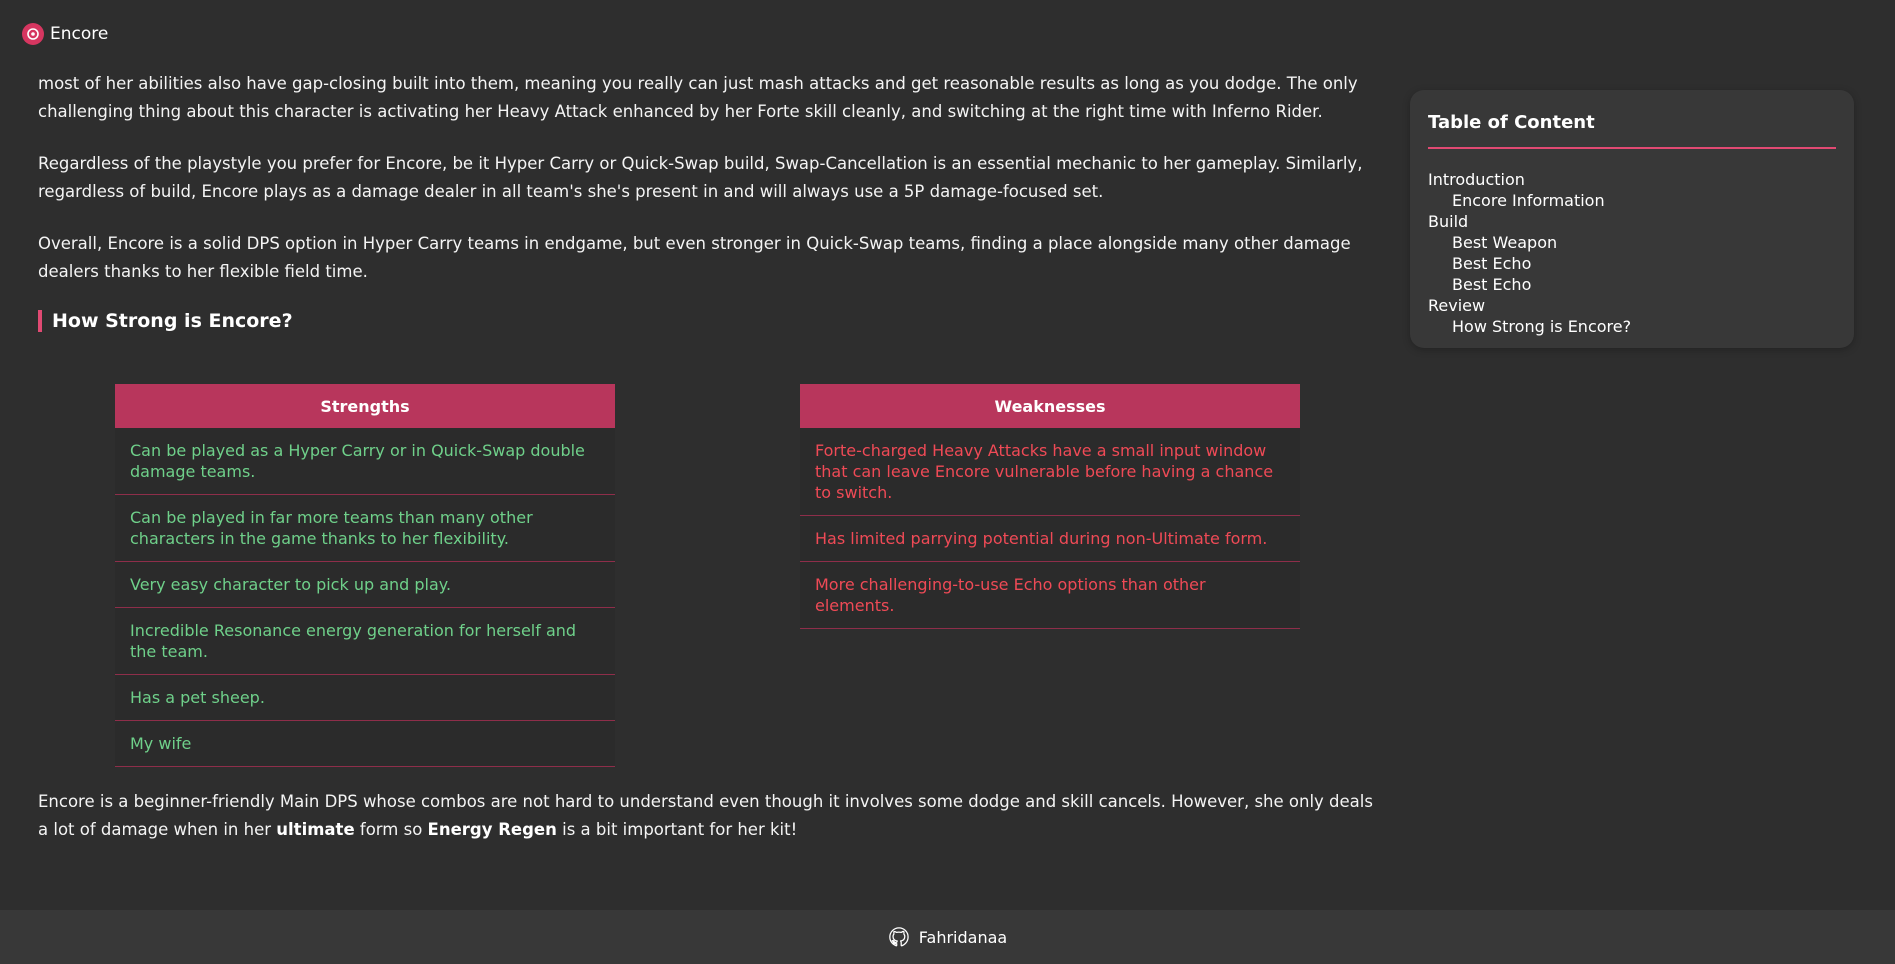  What do you see at coordinates (1632, 221) in the screenshot?
I see `toc-item-build: Build` at bounding box center [1632, 221].